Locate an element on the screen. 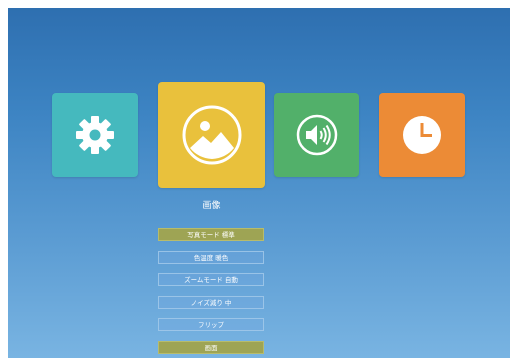 The width and height of the screenshot is (515, 364). gear-icon is located at coordinates (95, 135).